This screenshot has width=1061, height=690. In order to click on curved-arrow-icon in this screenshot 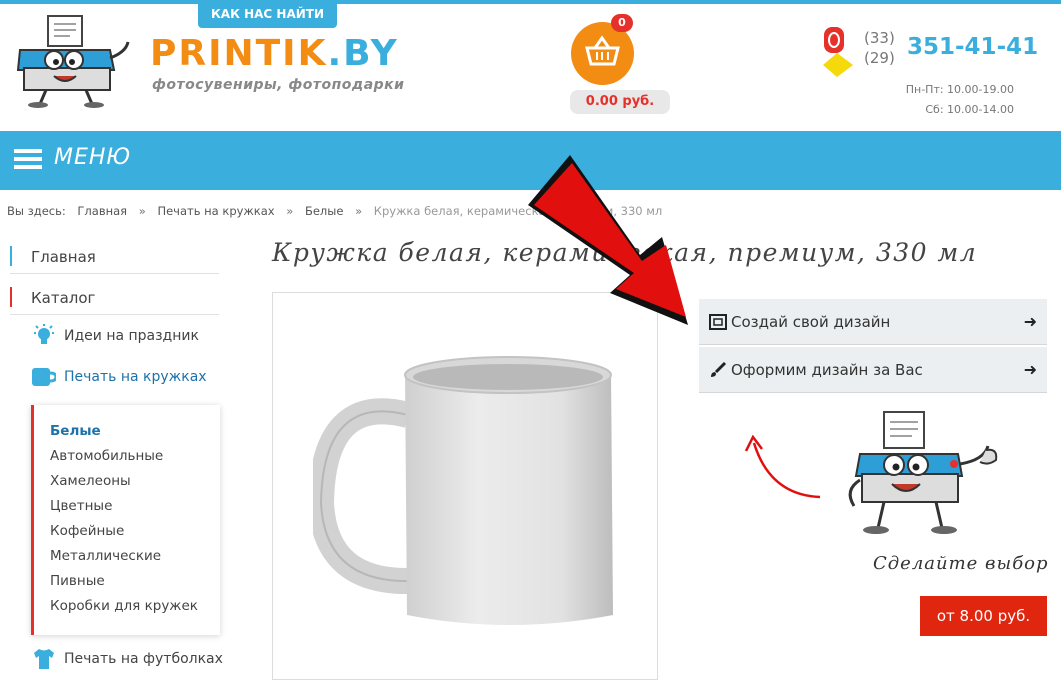, I will do `click(782, 466)`.